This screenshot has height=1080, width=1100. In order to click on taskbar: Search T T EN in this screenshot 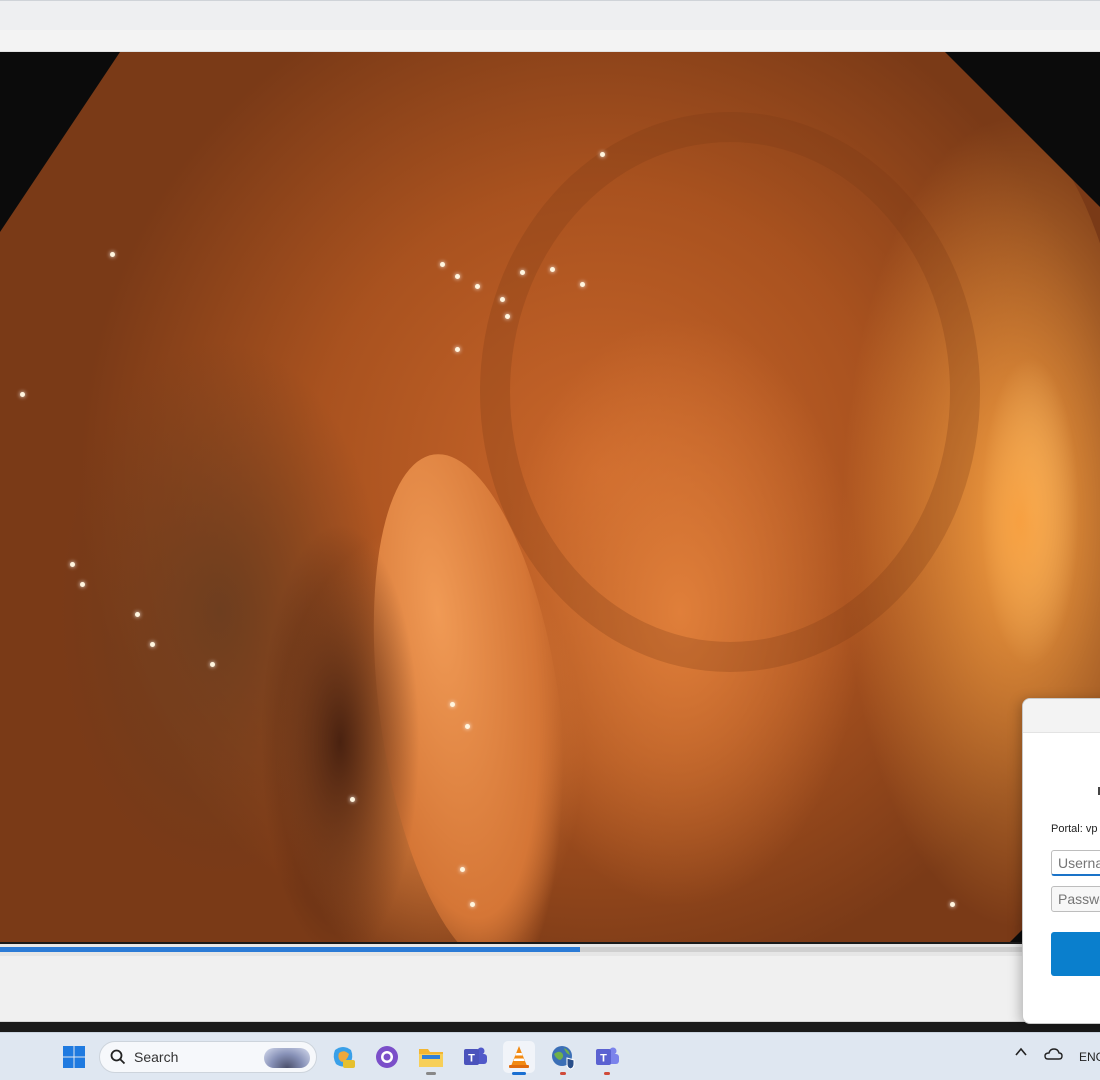, I will do `click(550, 1056)`.